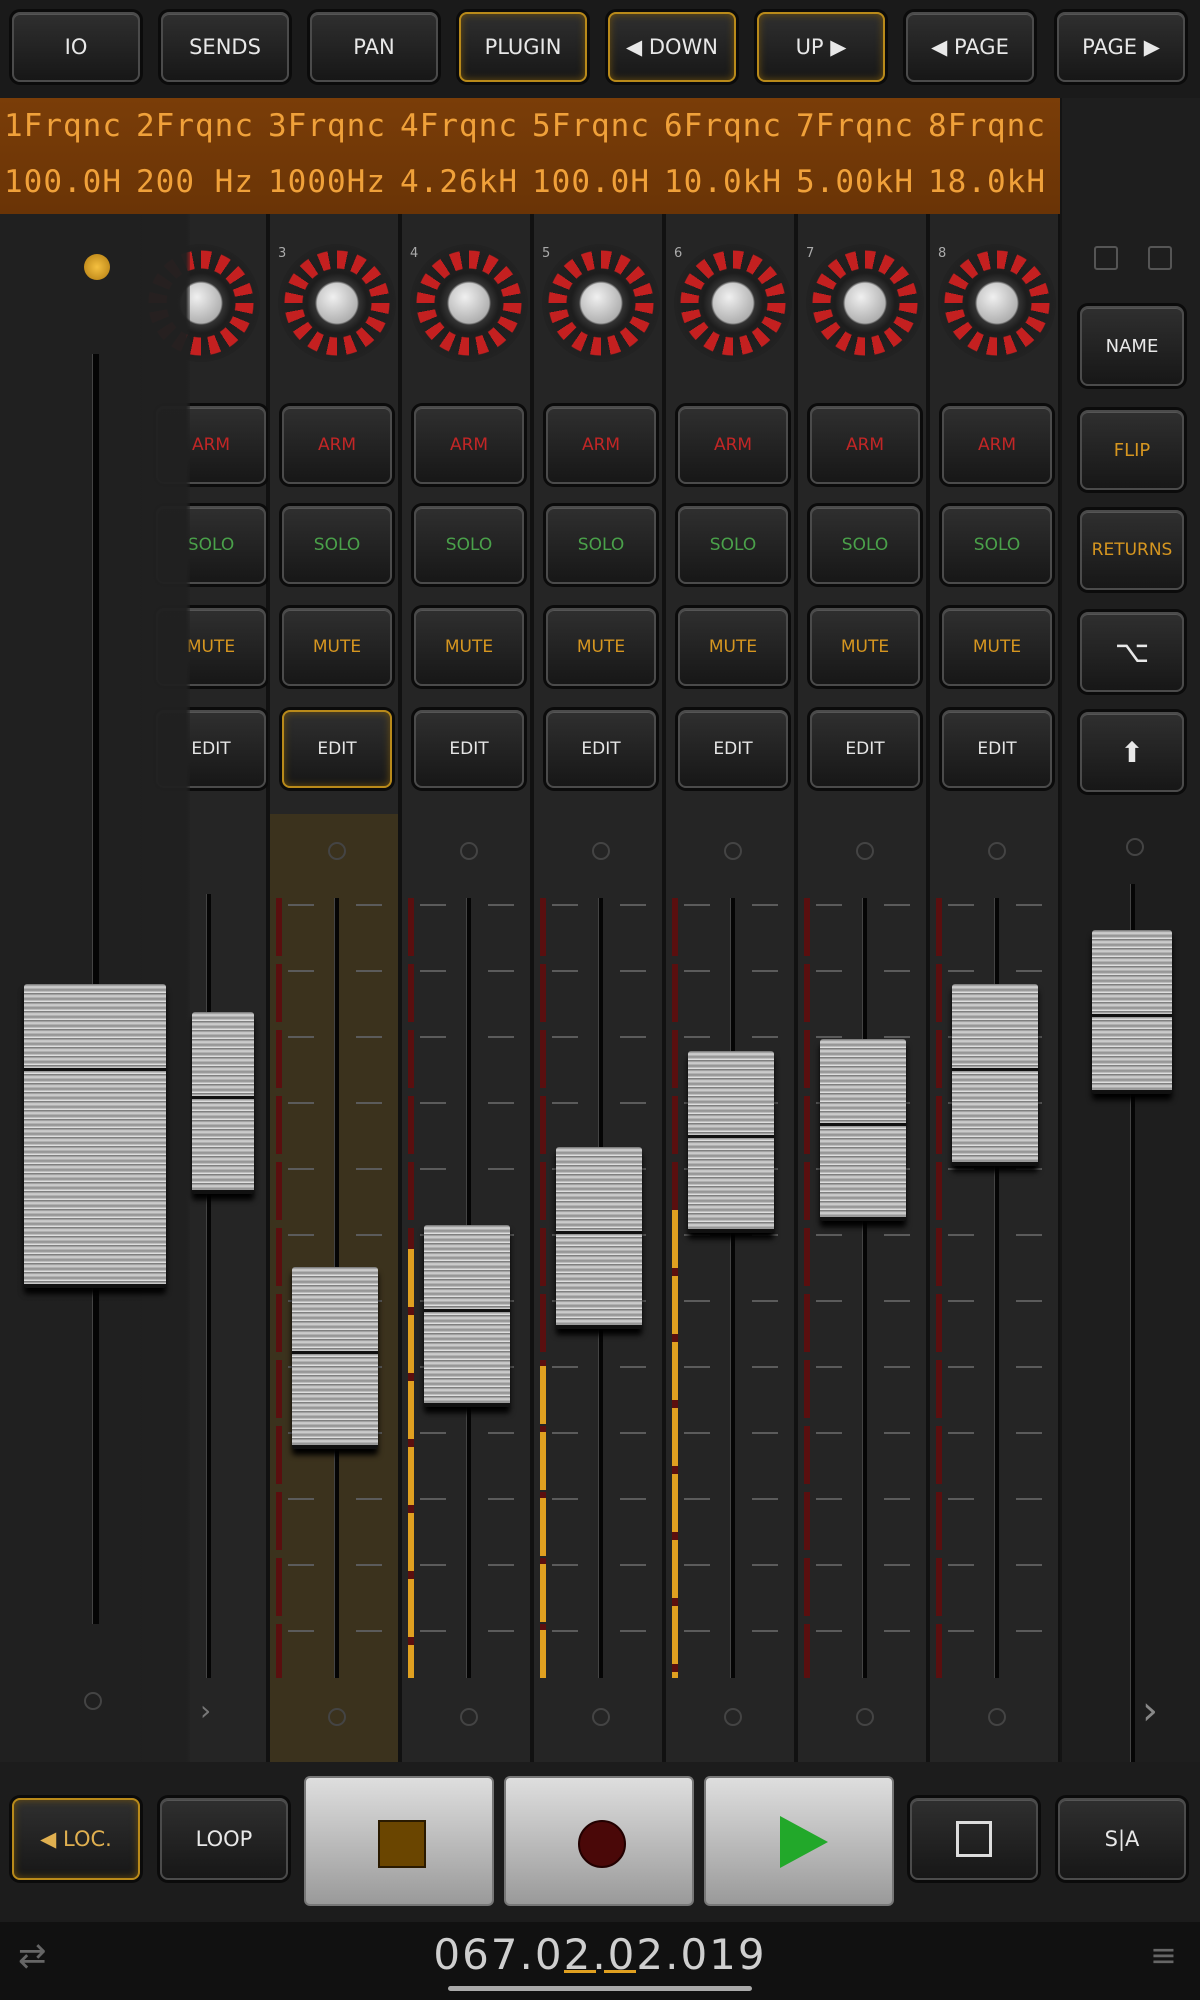 This screenshot has height=2000, width=1200. What do you see at coordinates (1163, 1955) in the screenshot?
I see `menu-icon: ≡` at bounding box center [1163, 1955].